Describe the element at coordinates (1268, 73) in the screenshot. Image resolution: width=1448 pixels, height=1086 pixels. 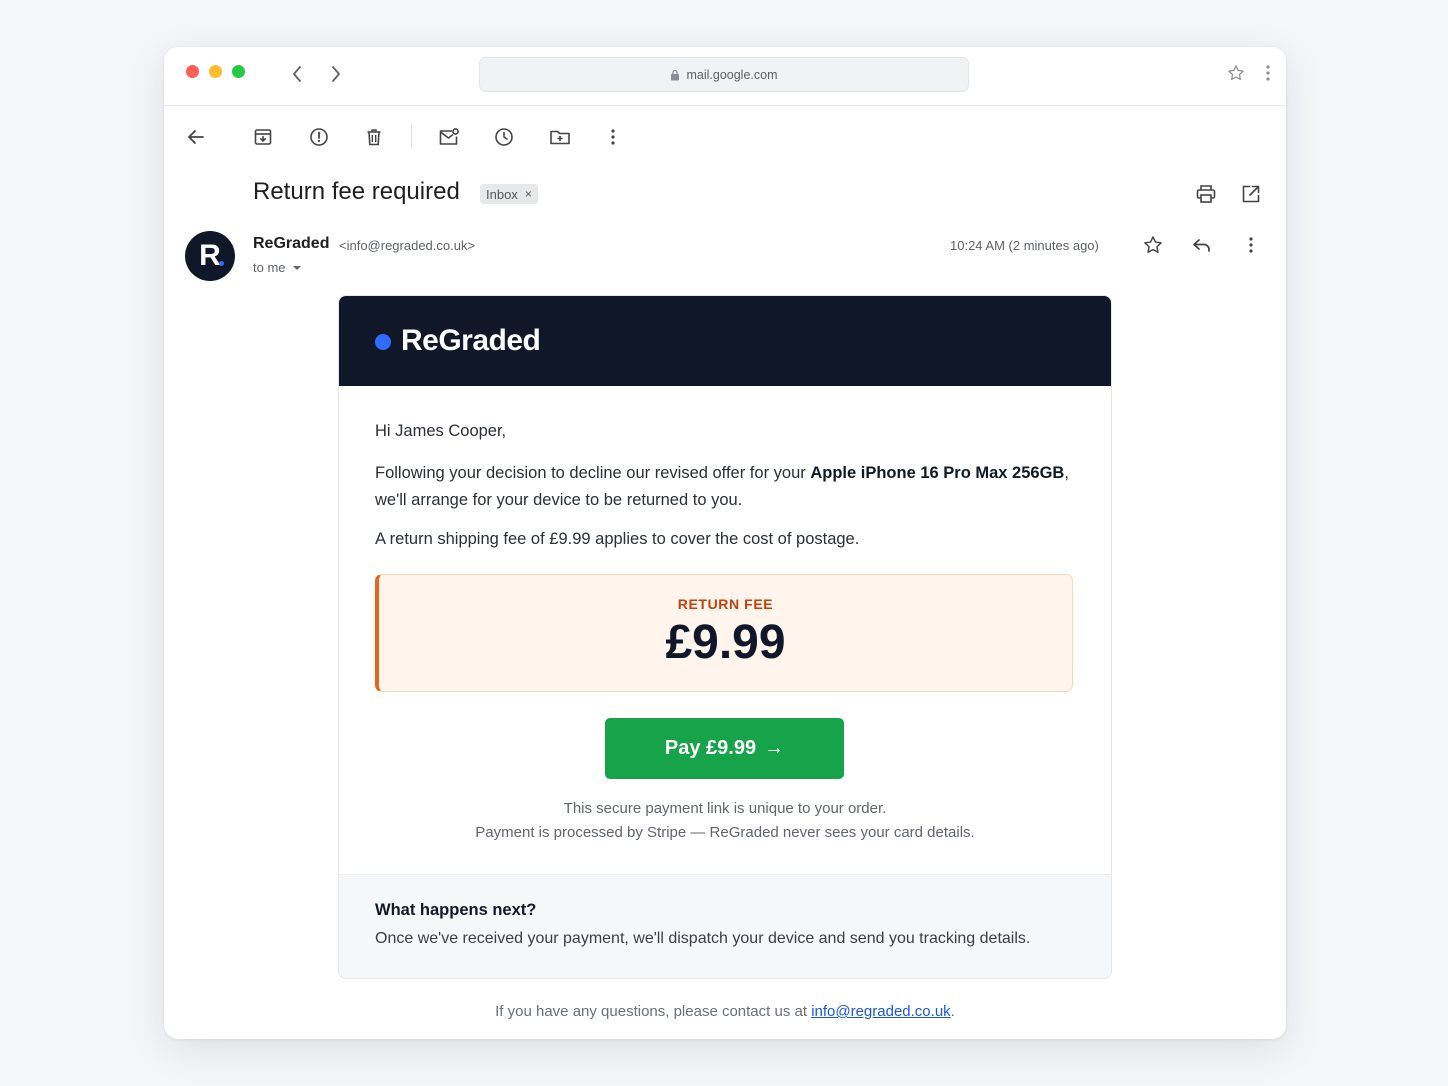
I see `browser-menu-icon` at that location.